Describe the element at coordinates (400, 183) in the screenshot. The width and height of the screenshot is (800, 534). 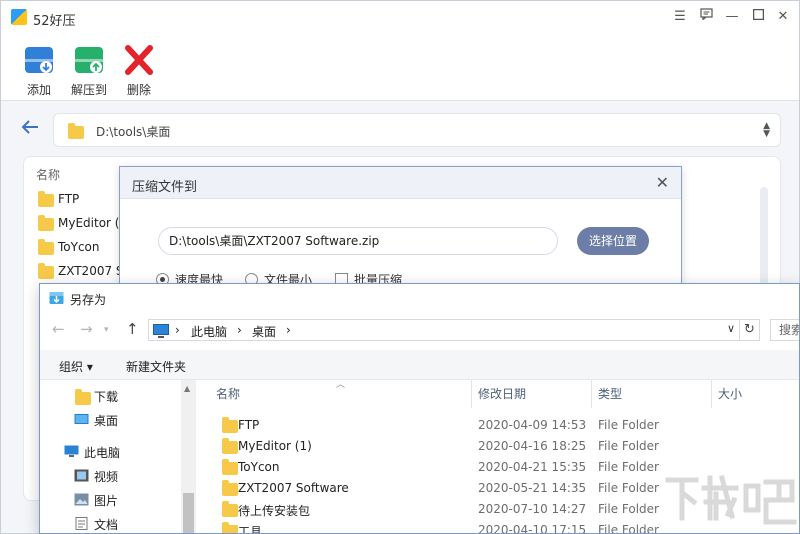
I see `compress-dialog-header: 压缩文件到 ✕` at that location.